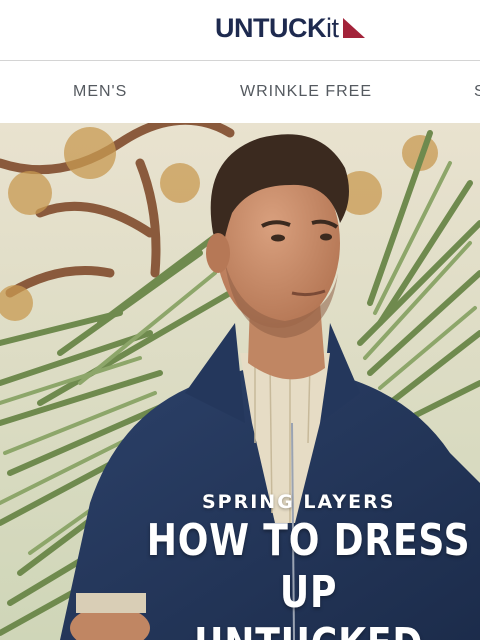  I want to click on brand-logo-text: UNTUCKit, so click(277, 27).